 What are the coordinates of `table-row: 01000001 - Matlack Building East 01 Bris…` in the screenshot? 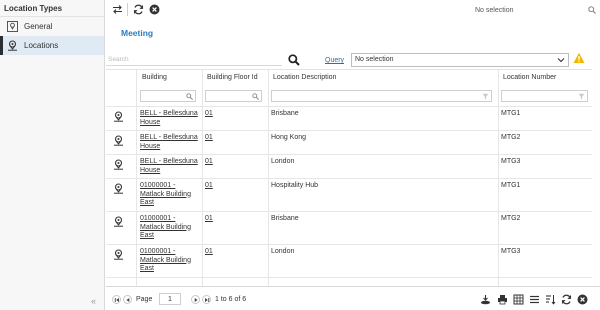 It's located at (349, 227).